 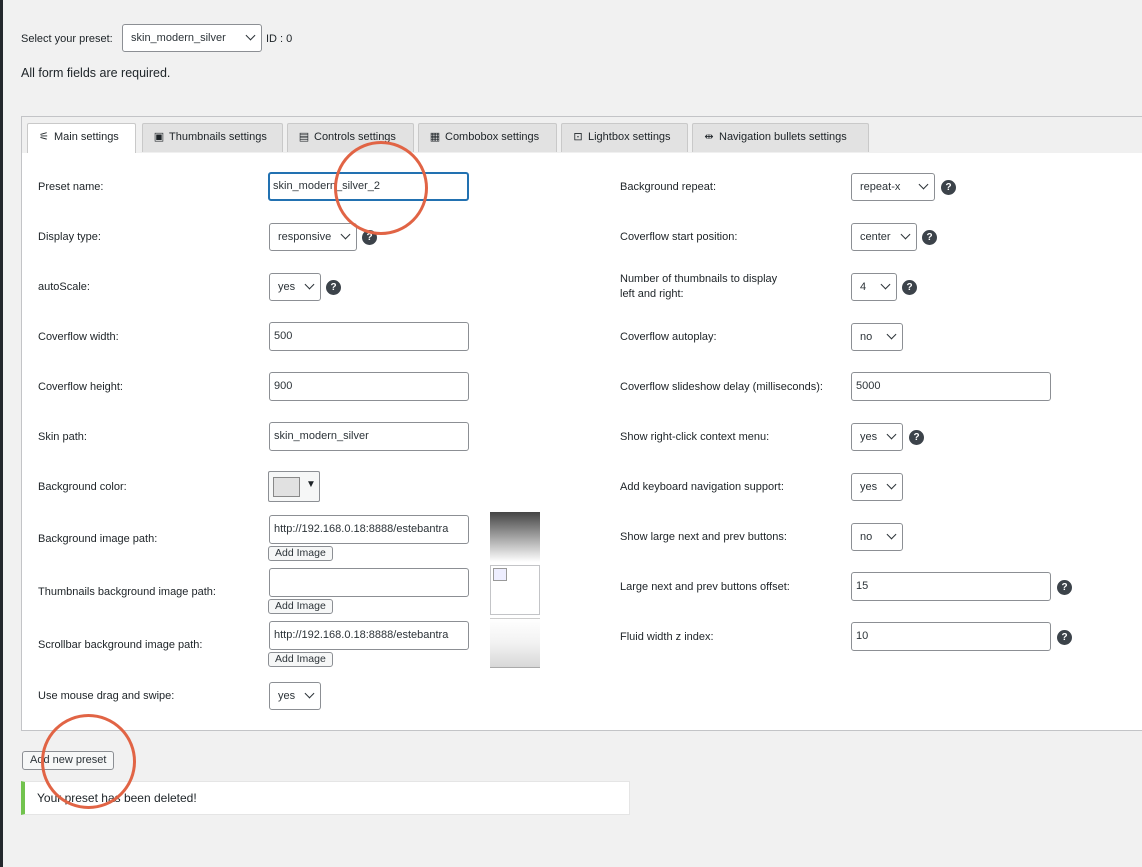 What do you see at coordinates (877, 537) in the screenshot?
I see `large-buttons-select: no` at bounding box center [877, 537].